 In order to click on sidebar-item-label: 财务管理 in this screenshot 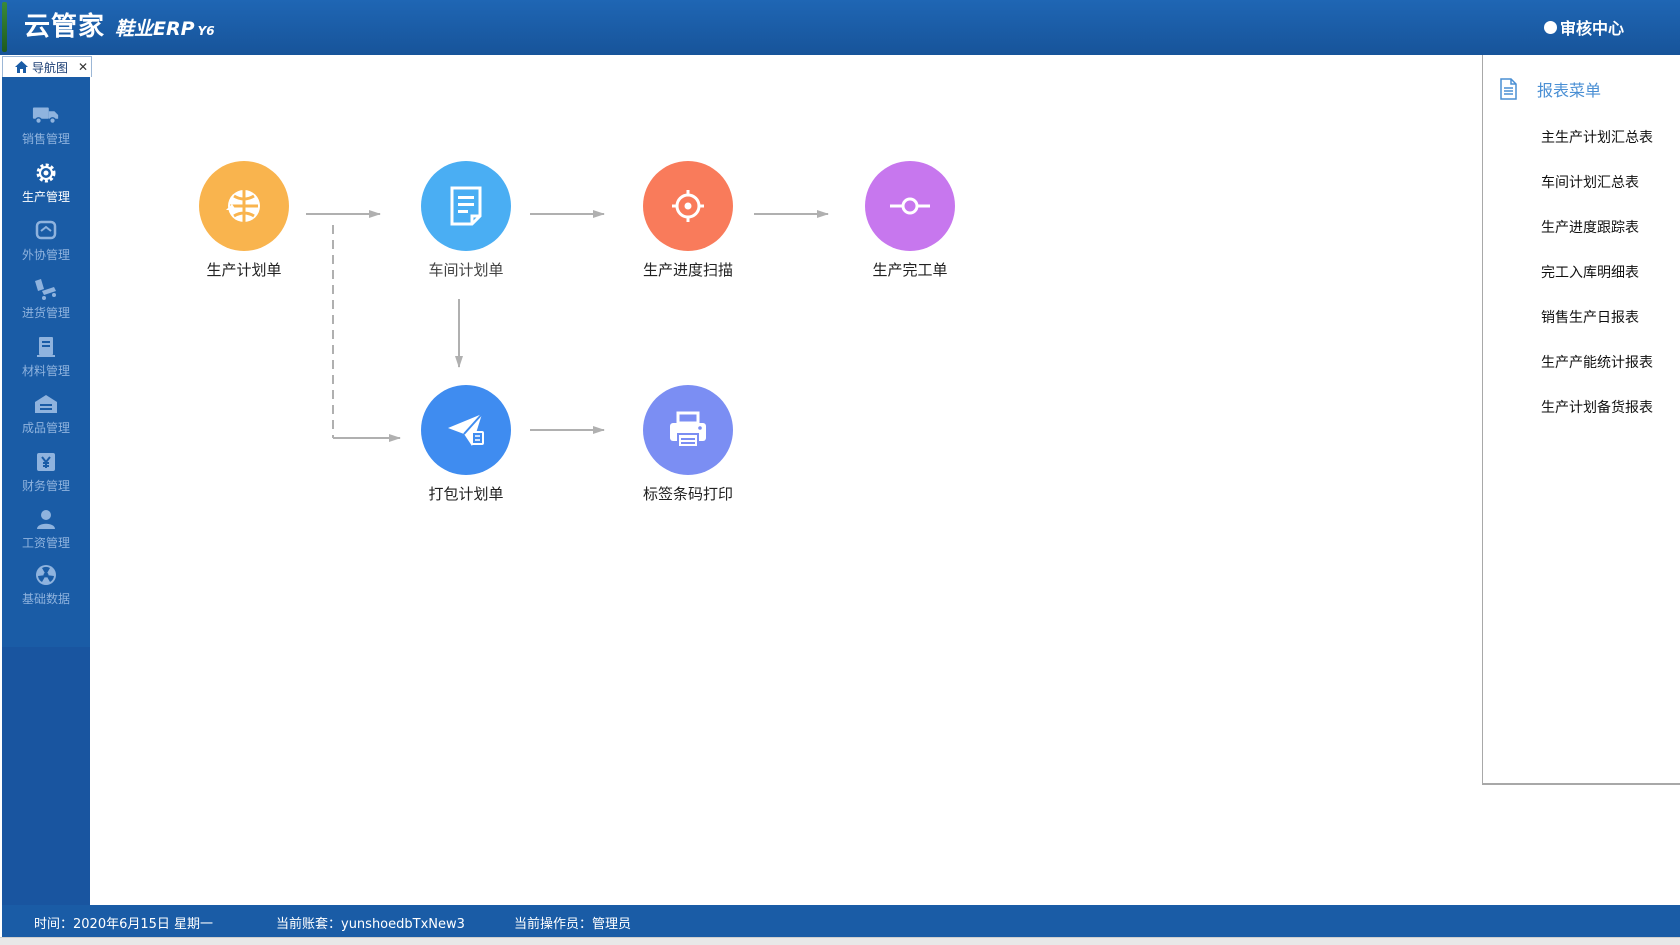, I will do `click(45, 486)`.